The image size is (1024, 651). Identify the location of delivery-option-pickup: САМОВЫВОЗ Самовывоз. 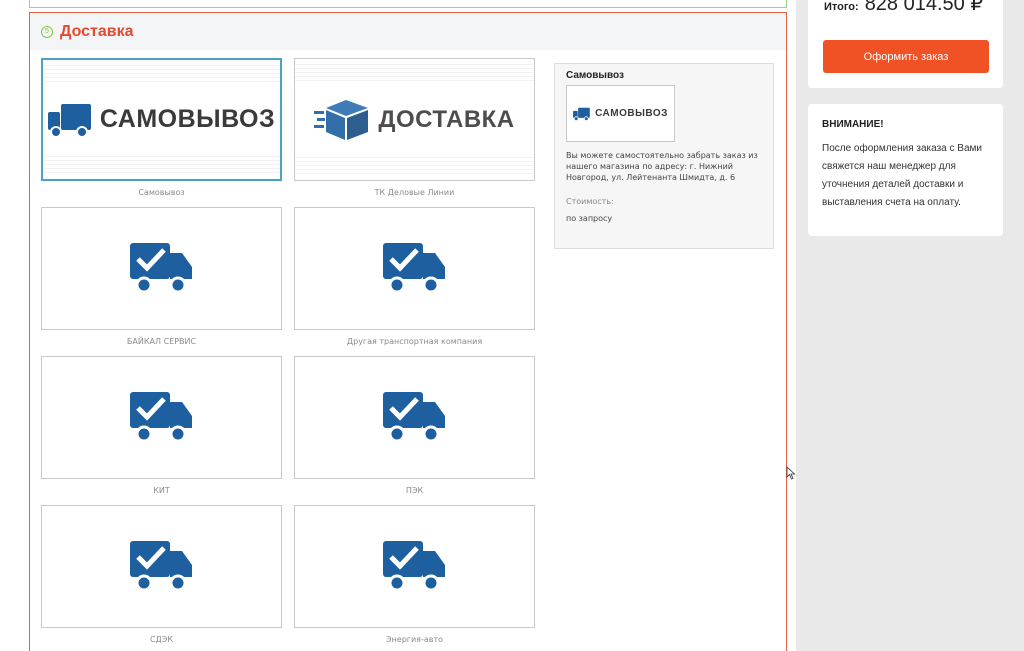
(161, 127).